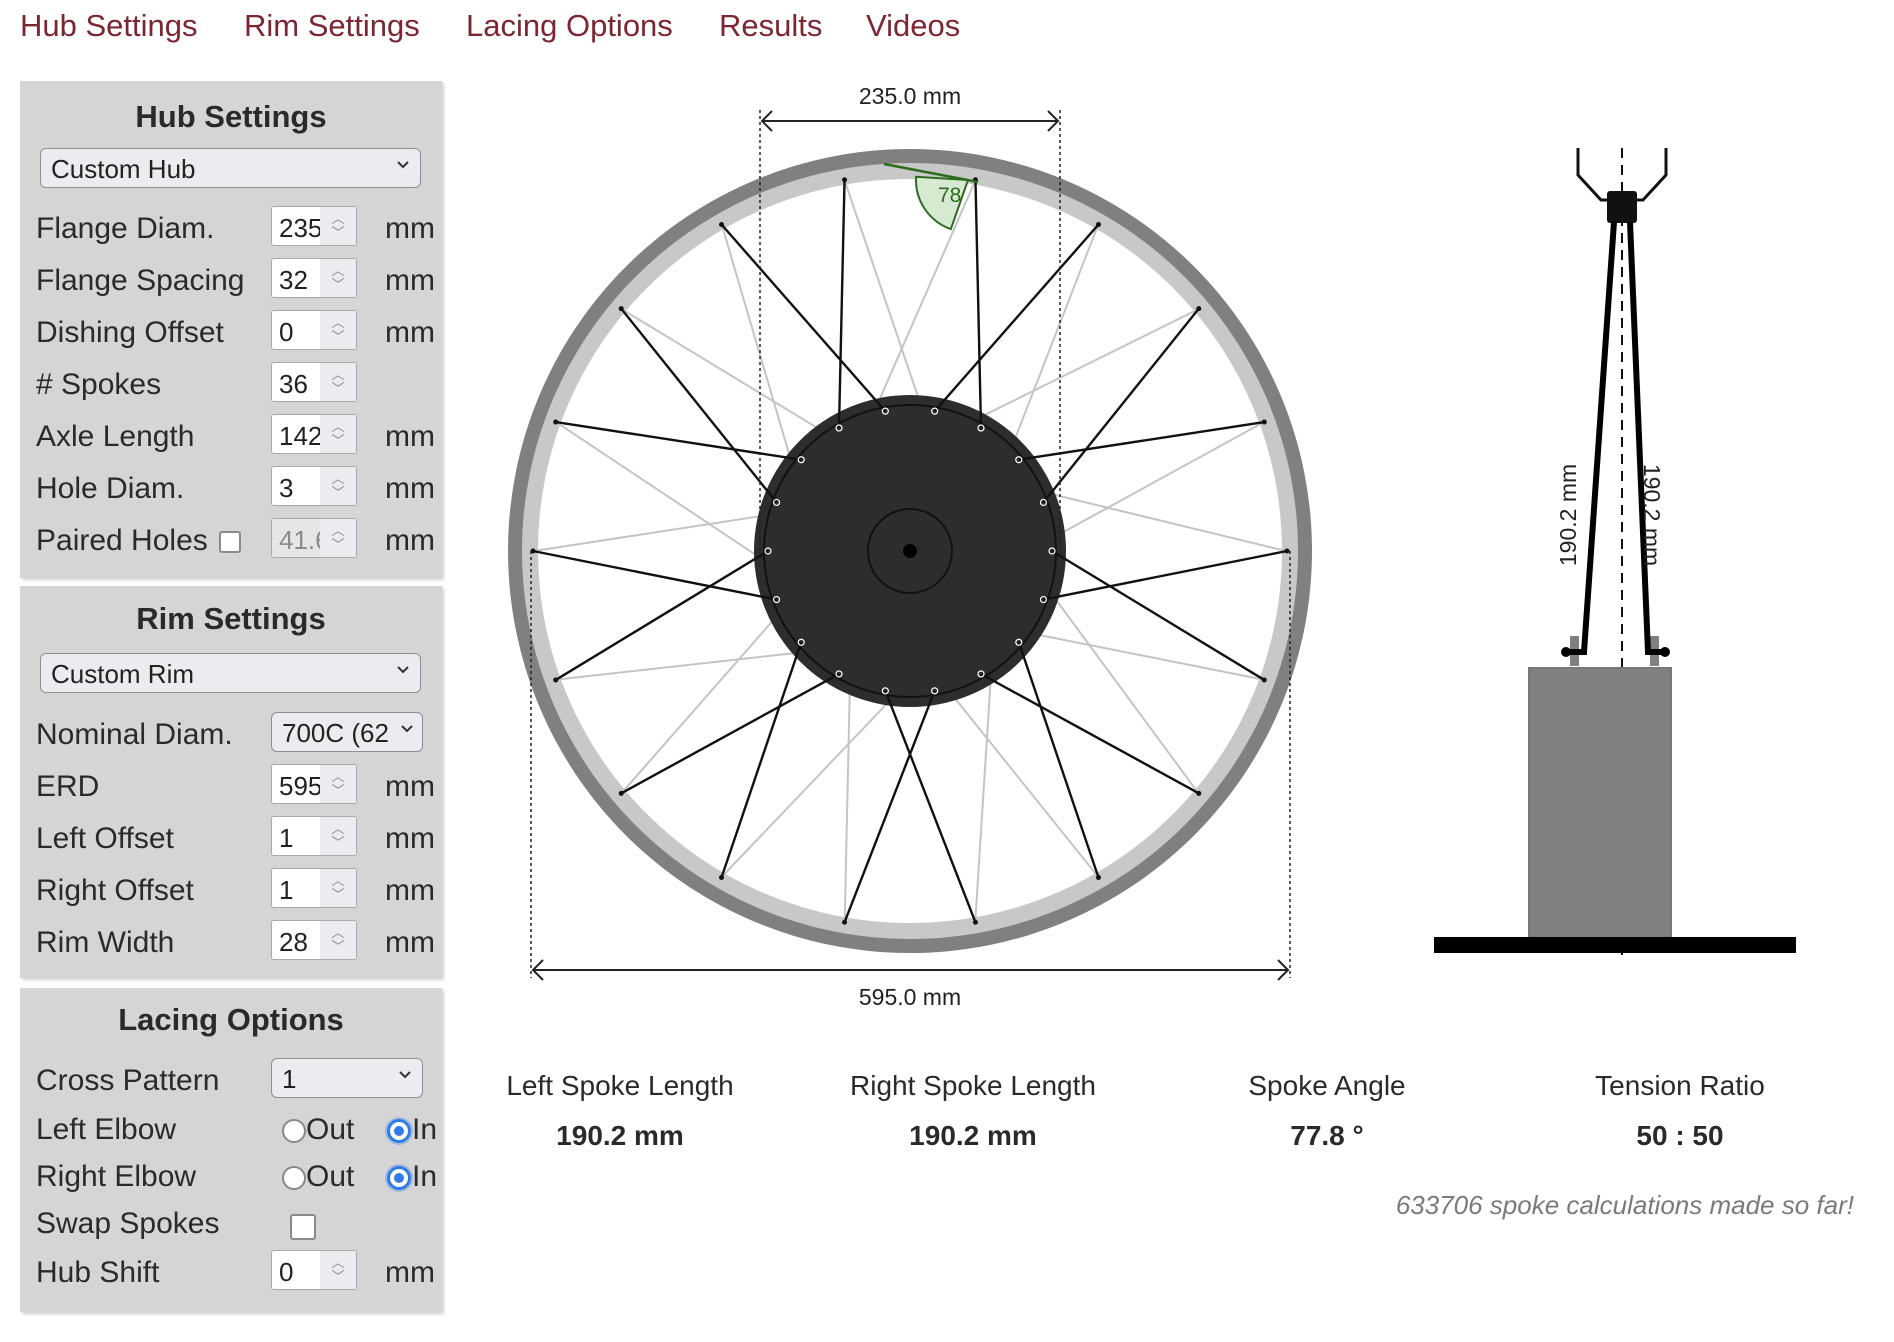 The image size is (1894, 1342). Describe the element at coordinates (230, 542) in the screenshot. I see `paired-holes-checkbox` at that location.